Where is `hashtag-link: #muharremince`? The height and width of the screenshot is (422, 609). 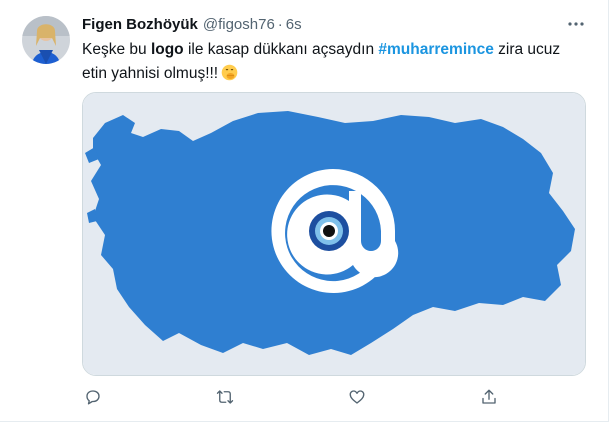 hashtag-link: #muharremince is located at coordinates (435, 49).